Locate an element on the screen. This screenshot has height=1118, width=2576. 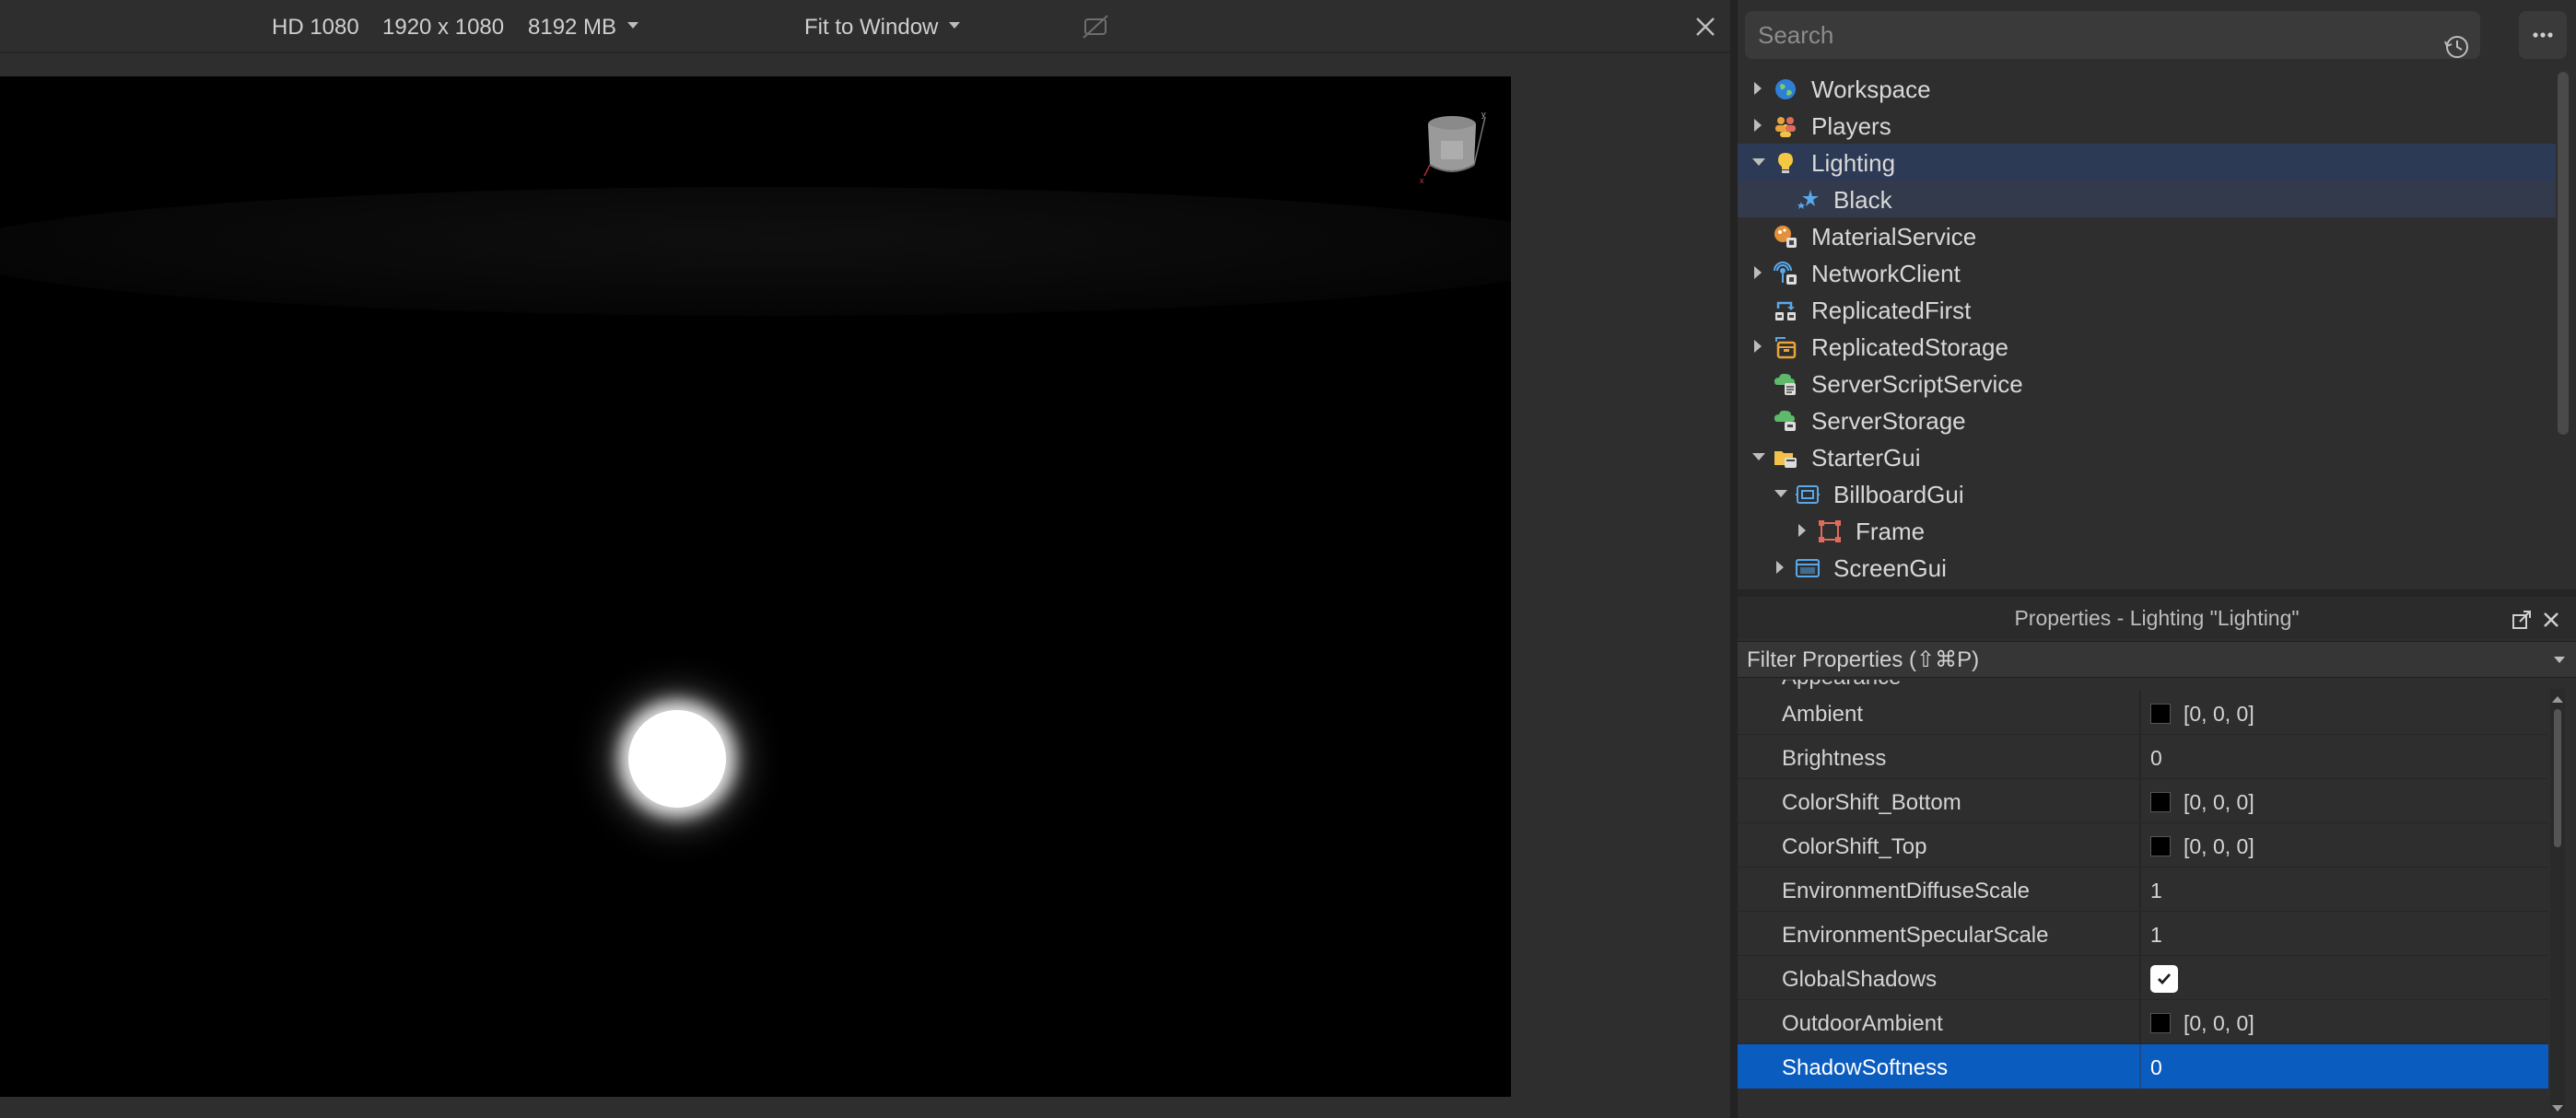
tree-item-label: ScreenGui is located at coordinates (1890, 568).